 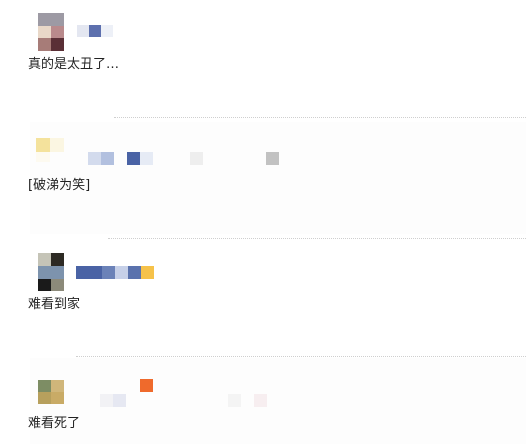 I want to click on comment-text: 难看死了, so click(x=54, y=423).